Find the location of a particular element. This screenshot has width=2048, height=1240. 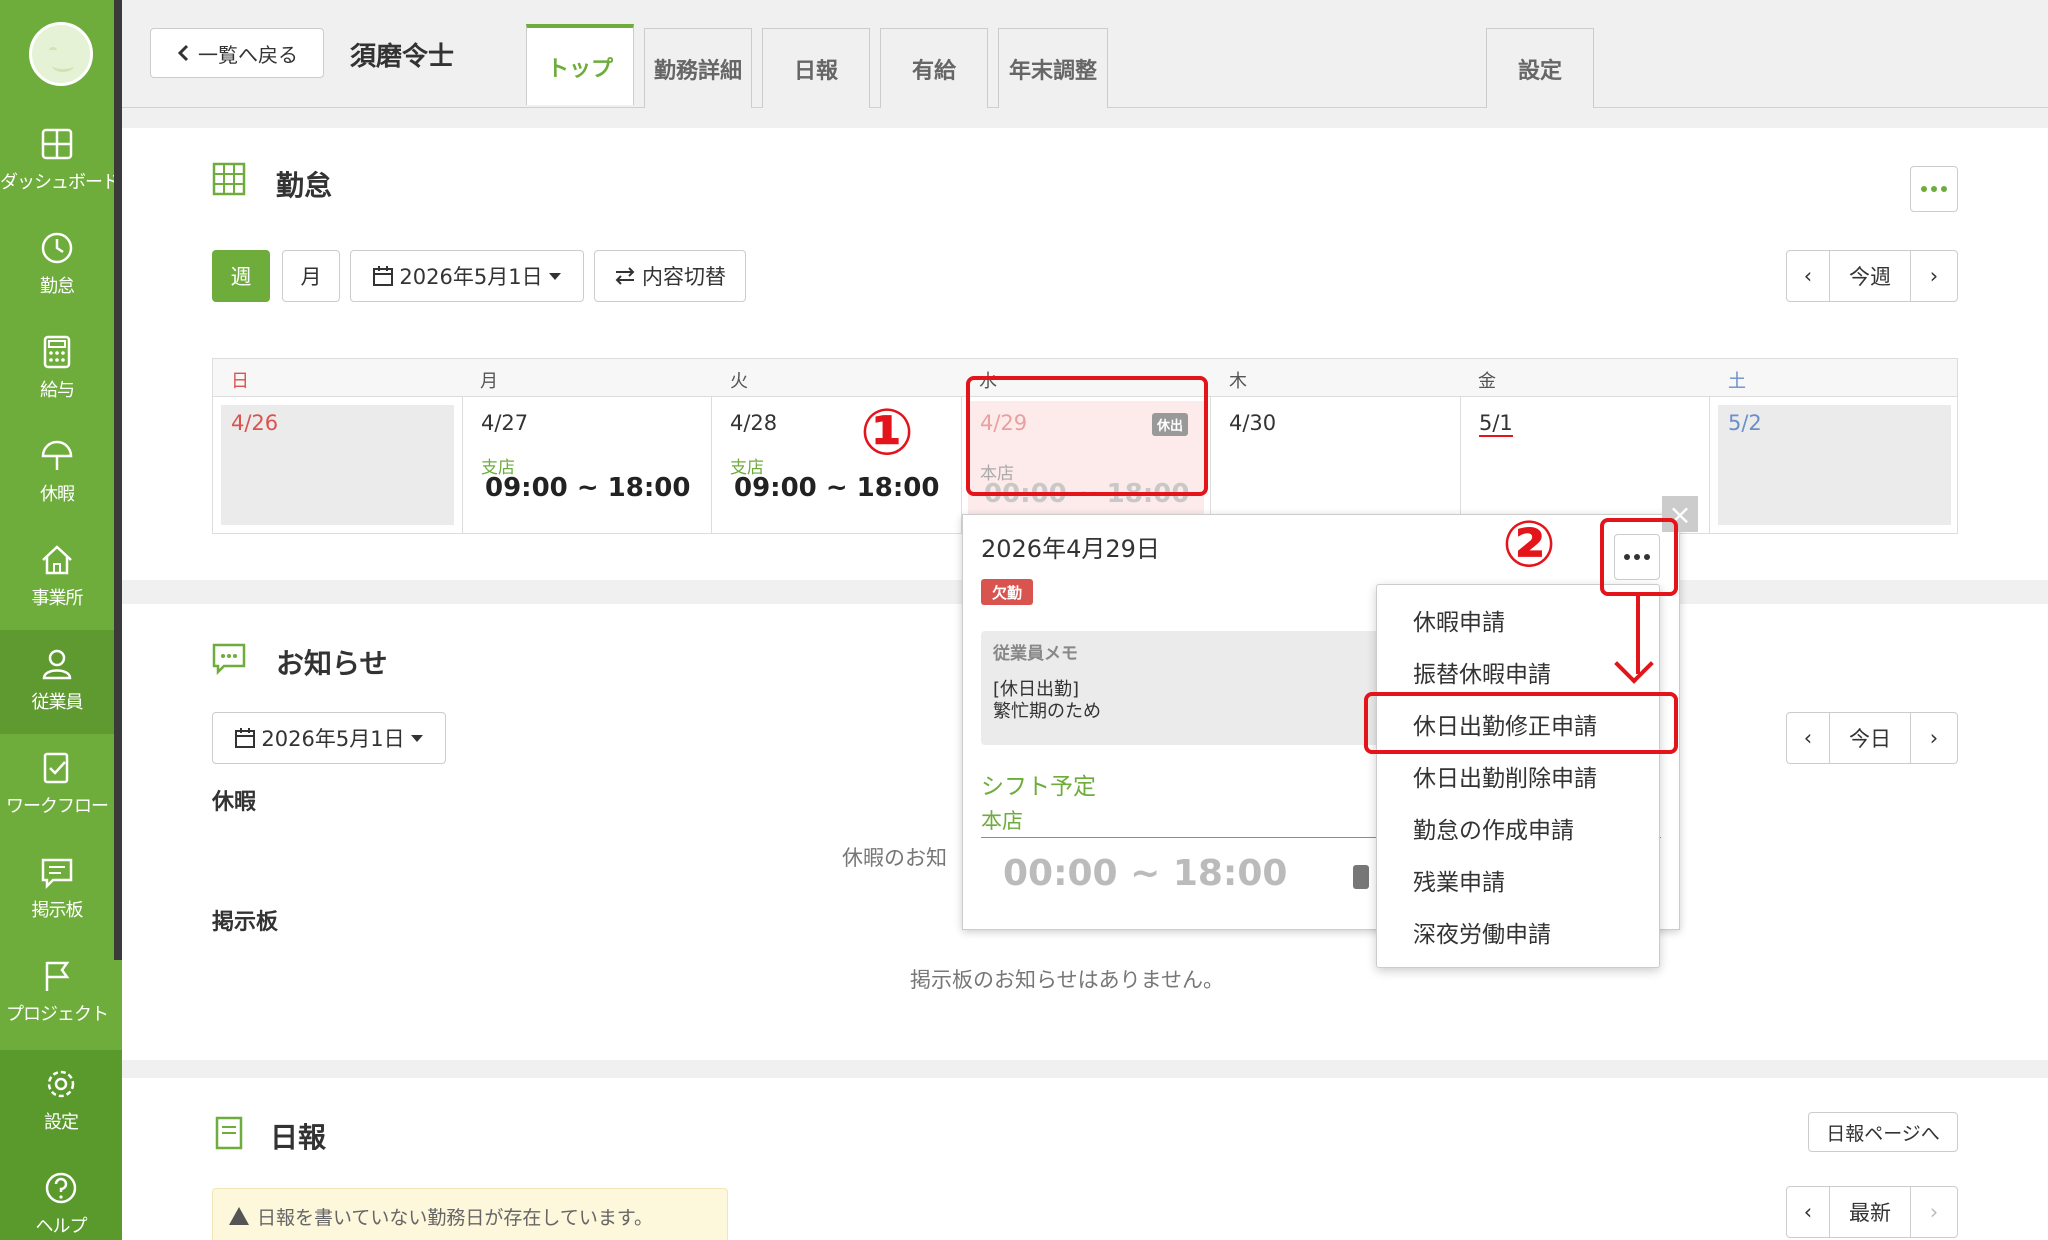

sidebar-item-label: 休暇 is located at coordinates (57, 494).